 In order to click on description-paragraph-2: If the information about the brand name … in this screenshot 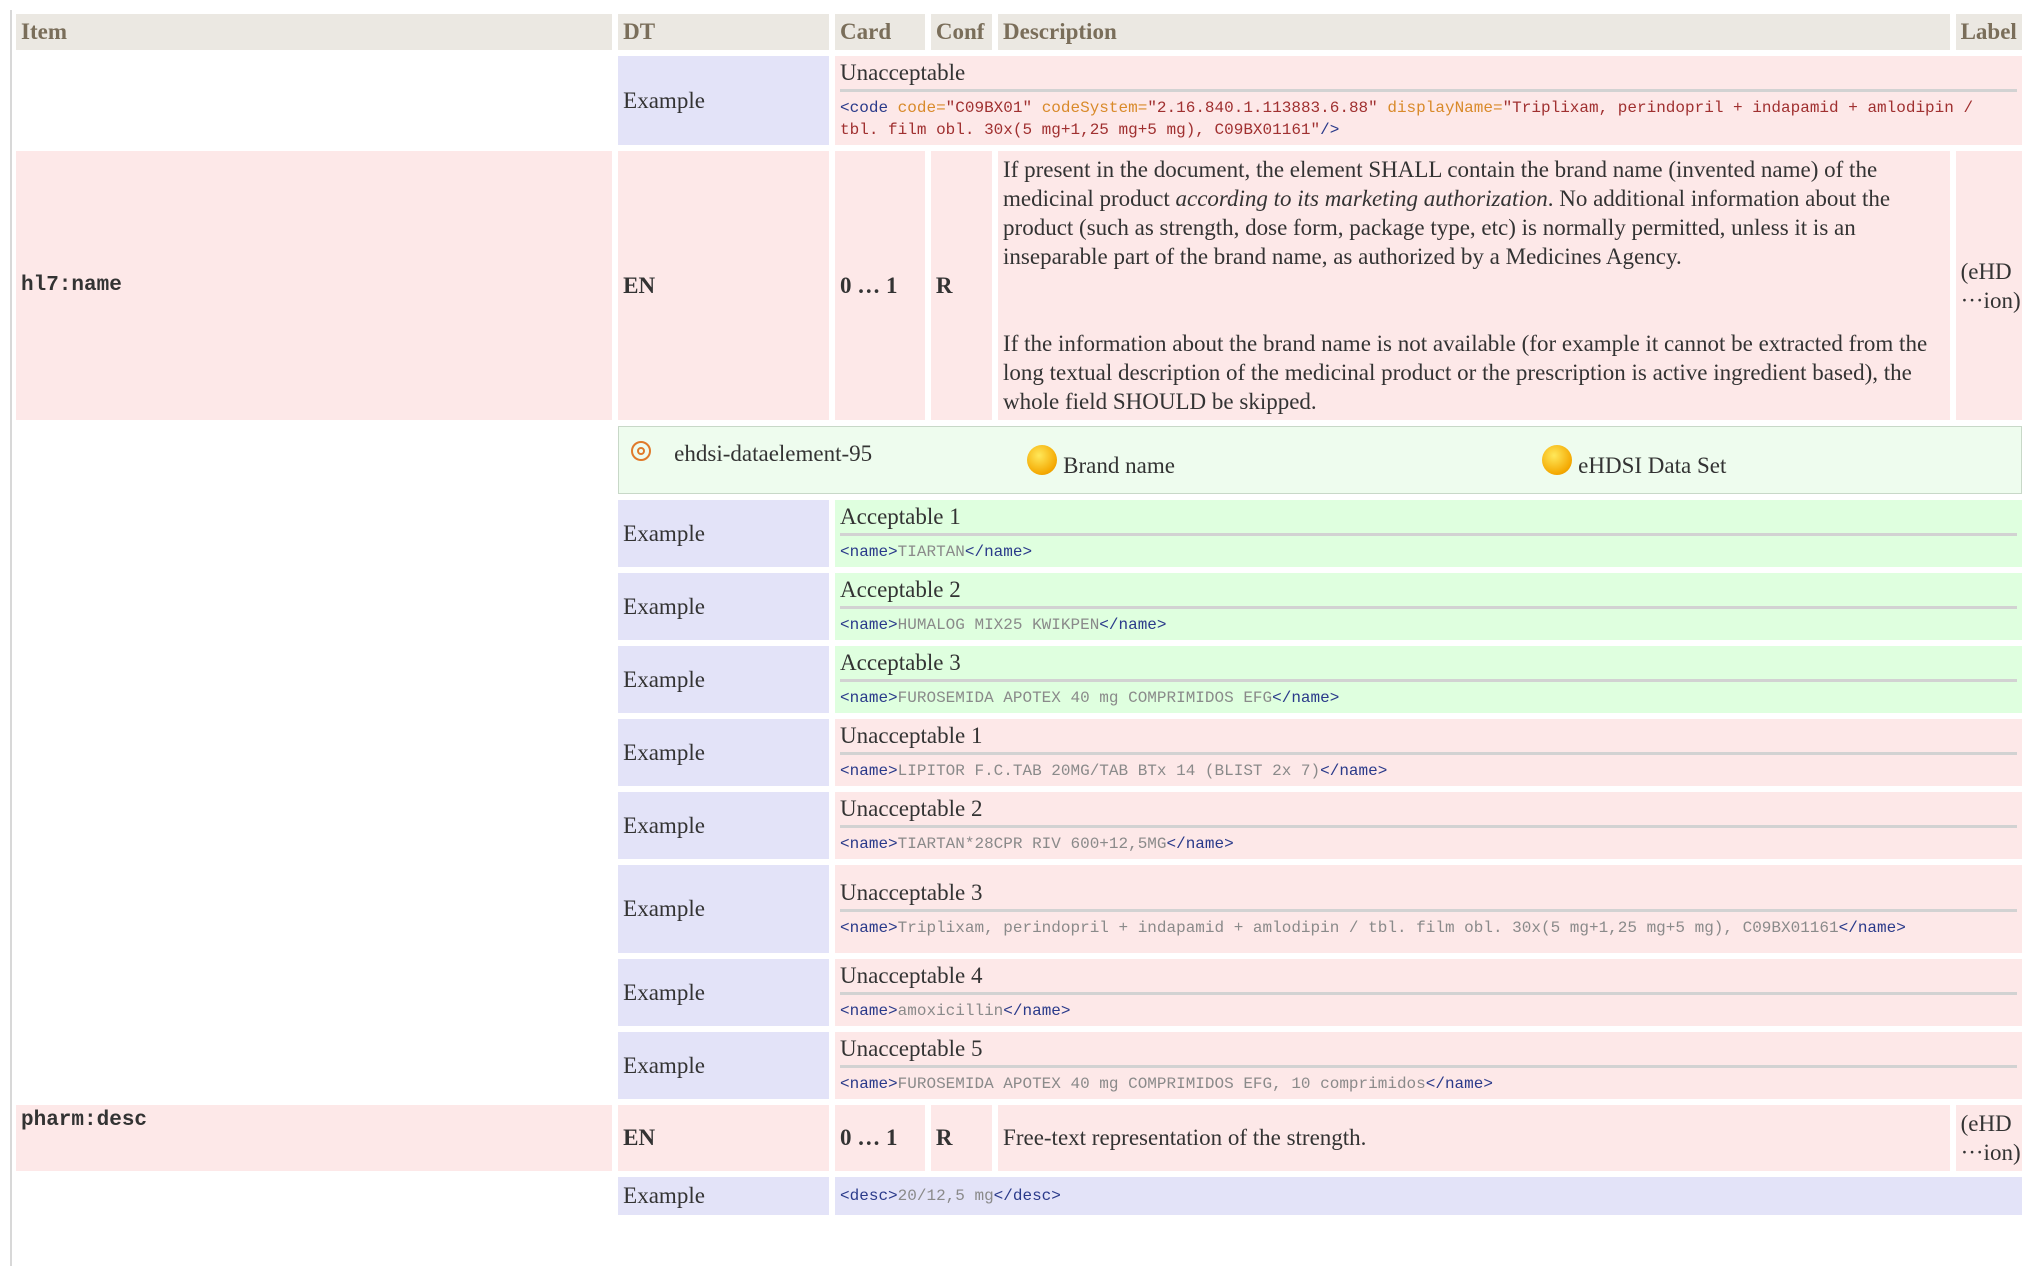, I will do `click(1465, 372)`.